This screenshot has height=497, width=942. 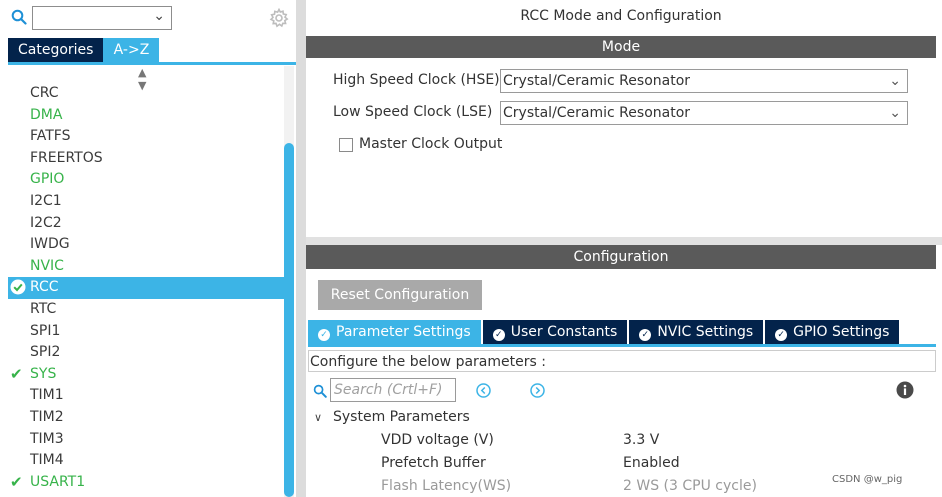 What do you see at coordinates (147, 202) in the screenshot?
I see `peripheral-item: I2C1` at bounding box center [147, 202].